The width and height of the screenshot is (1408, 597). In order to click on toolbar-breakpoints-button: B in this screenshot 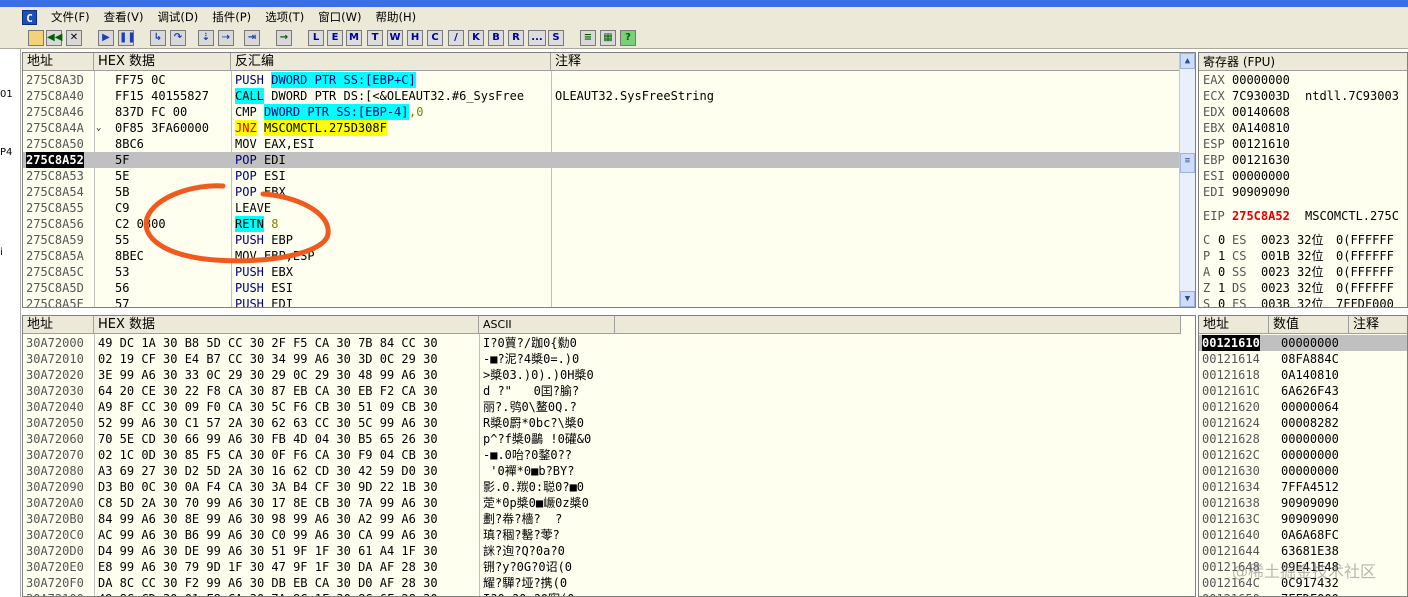, I will do `click(496, 38)`.